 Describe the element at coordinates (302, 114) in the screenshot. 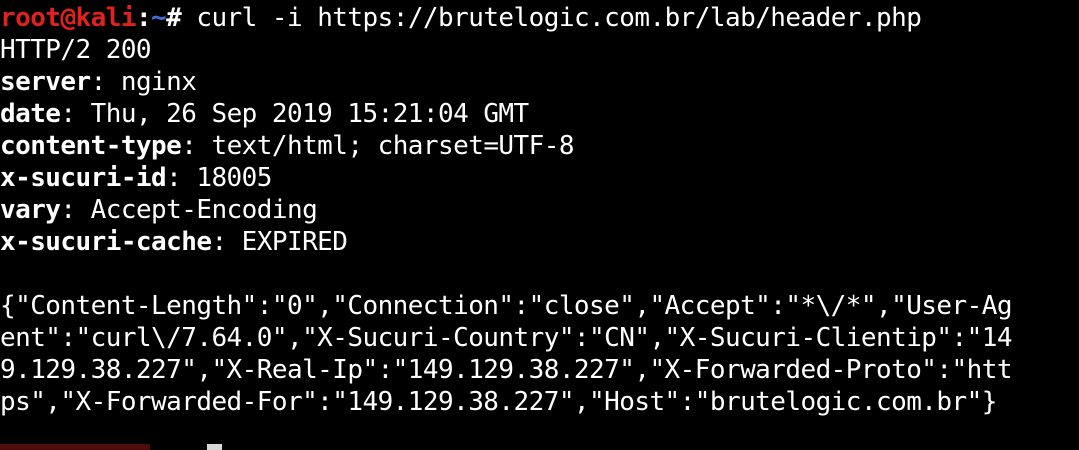

I see `header-value: Thu, 26 Sep 2019 15:21:04 GMT` at that location.